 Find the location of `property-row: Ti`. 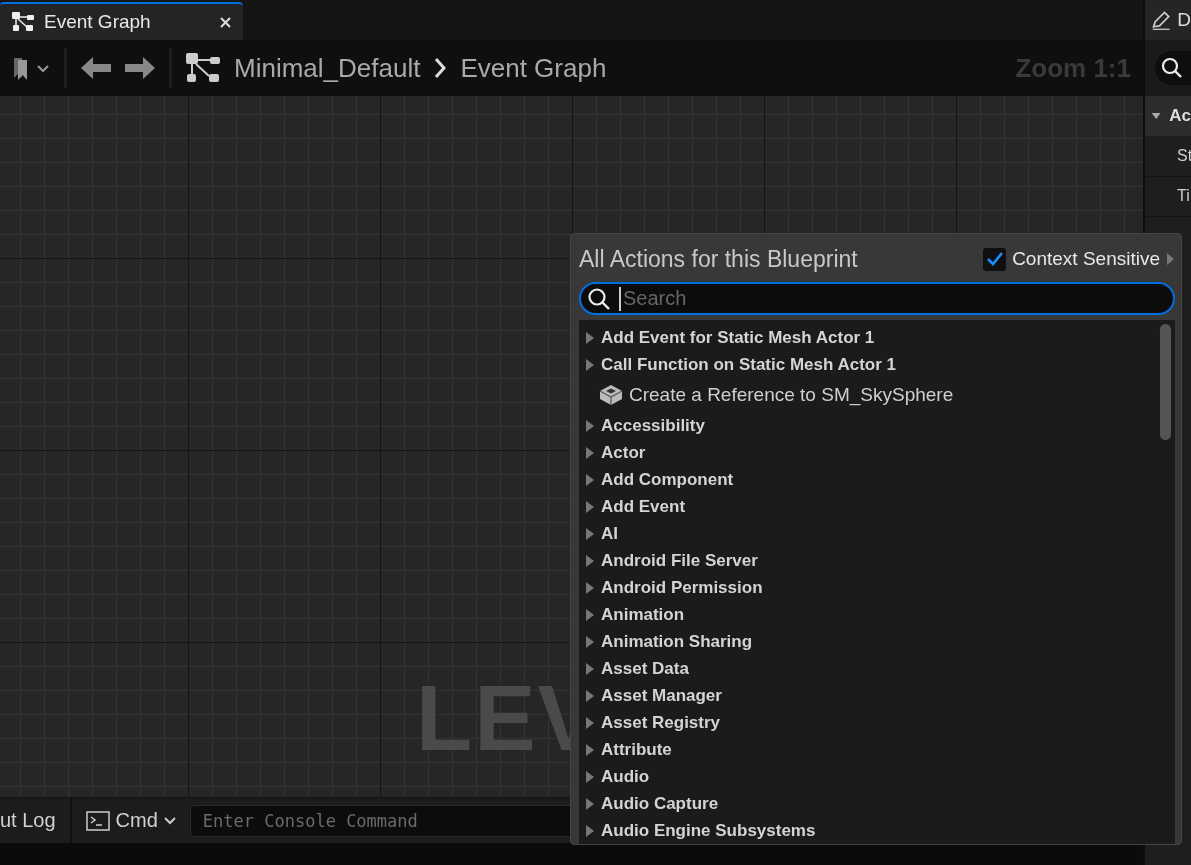

property-row: Ti is located at coordinates (1168, 196).